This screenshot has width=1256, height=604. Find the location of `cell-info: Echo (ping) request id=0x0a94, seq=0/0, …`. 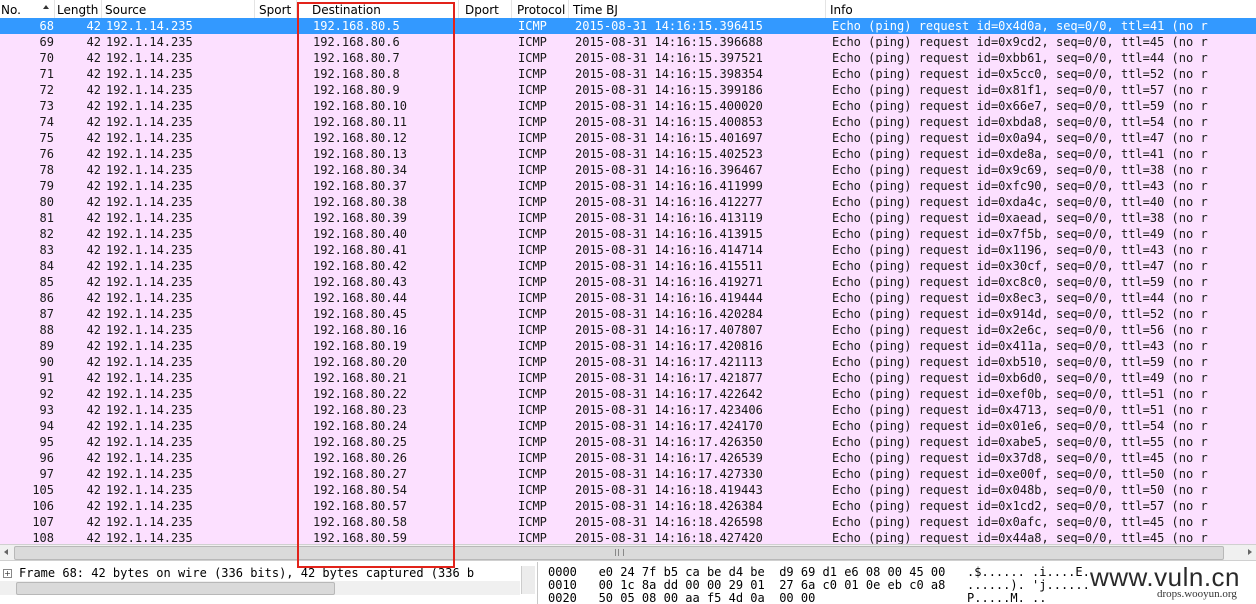

cell-info: Echo (ping) request id=0x0a94, seq=0/0, … is located at coordinates (1020, 138).